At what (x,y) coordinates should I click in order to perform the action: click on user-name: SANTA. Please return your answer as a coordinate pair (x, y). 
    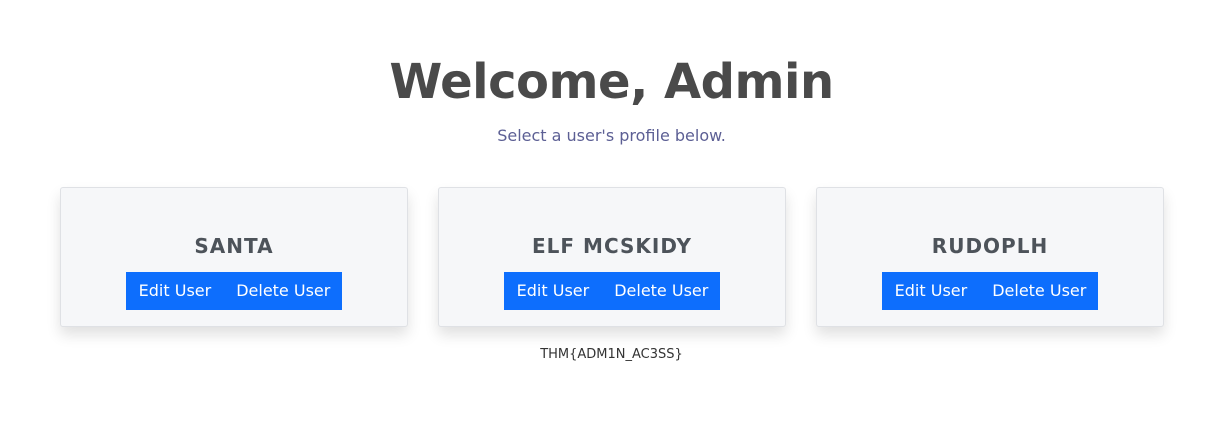
    Looking at the image, I should click on (234, 246).